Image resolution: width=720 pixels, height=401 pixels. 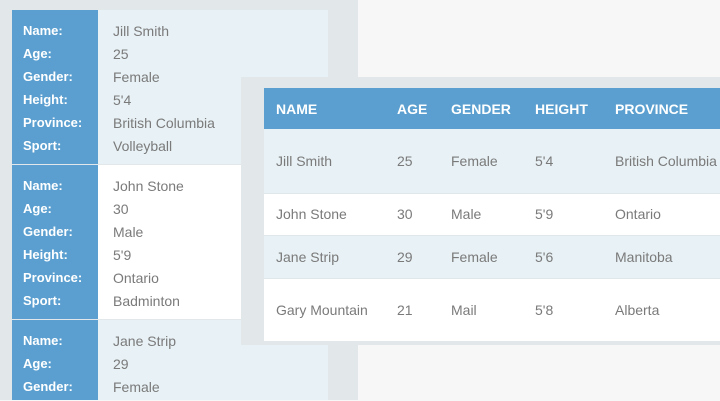 What do you see at coordinates (661, 309) in the screenshot?
I see `table-cell-province: Alberta` at bounding box center [661, 309].